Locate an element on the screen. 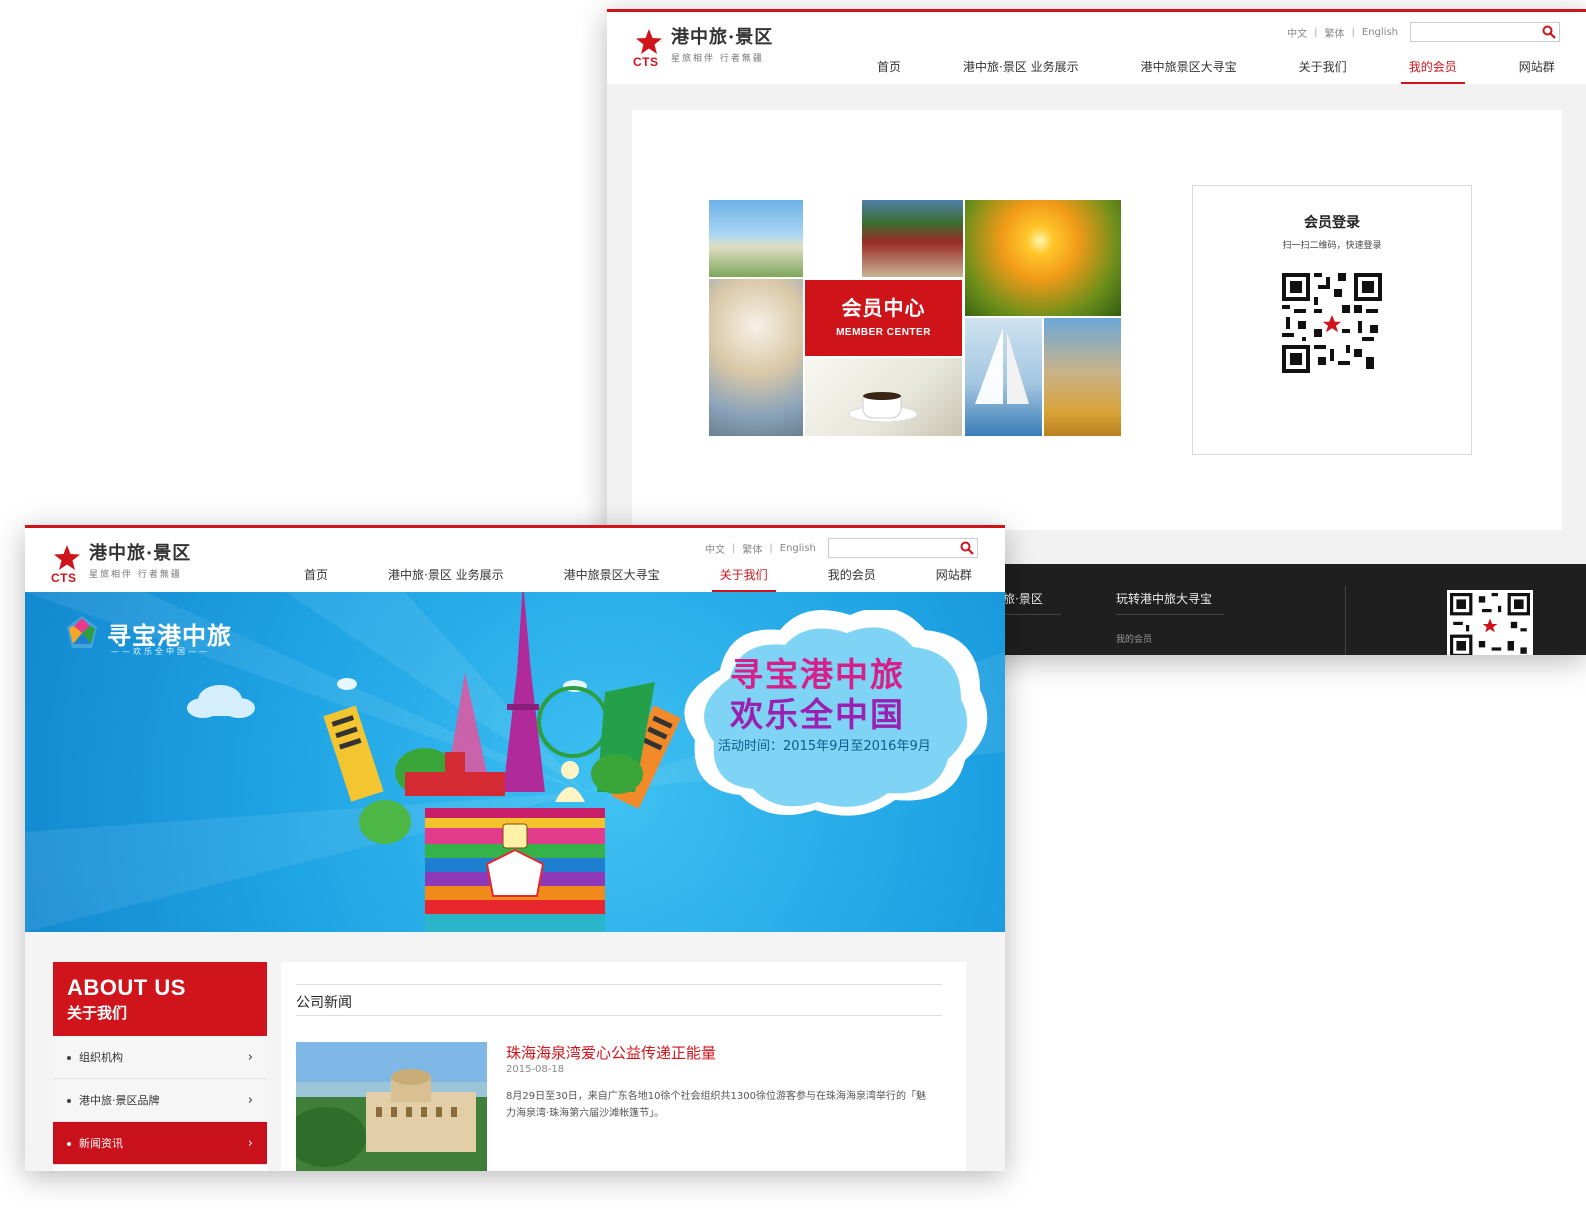  sidebar-item-brand: 港中旅·景区品牌 › is located at coordinates (160, 1100).